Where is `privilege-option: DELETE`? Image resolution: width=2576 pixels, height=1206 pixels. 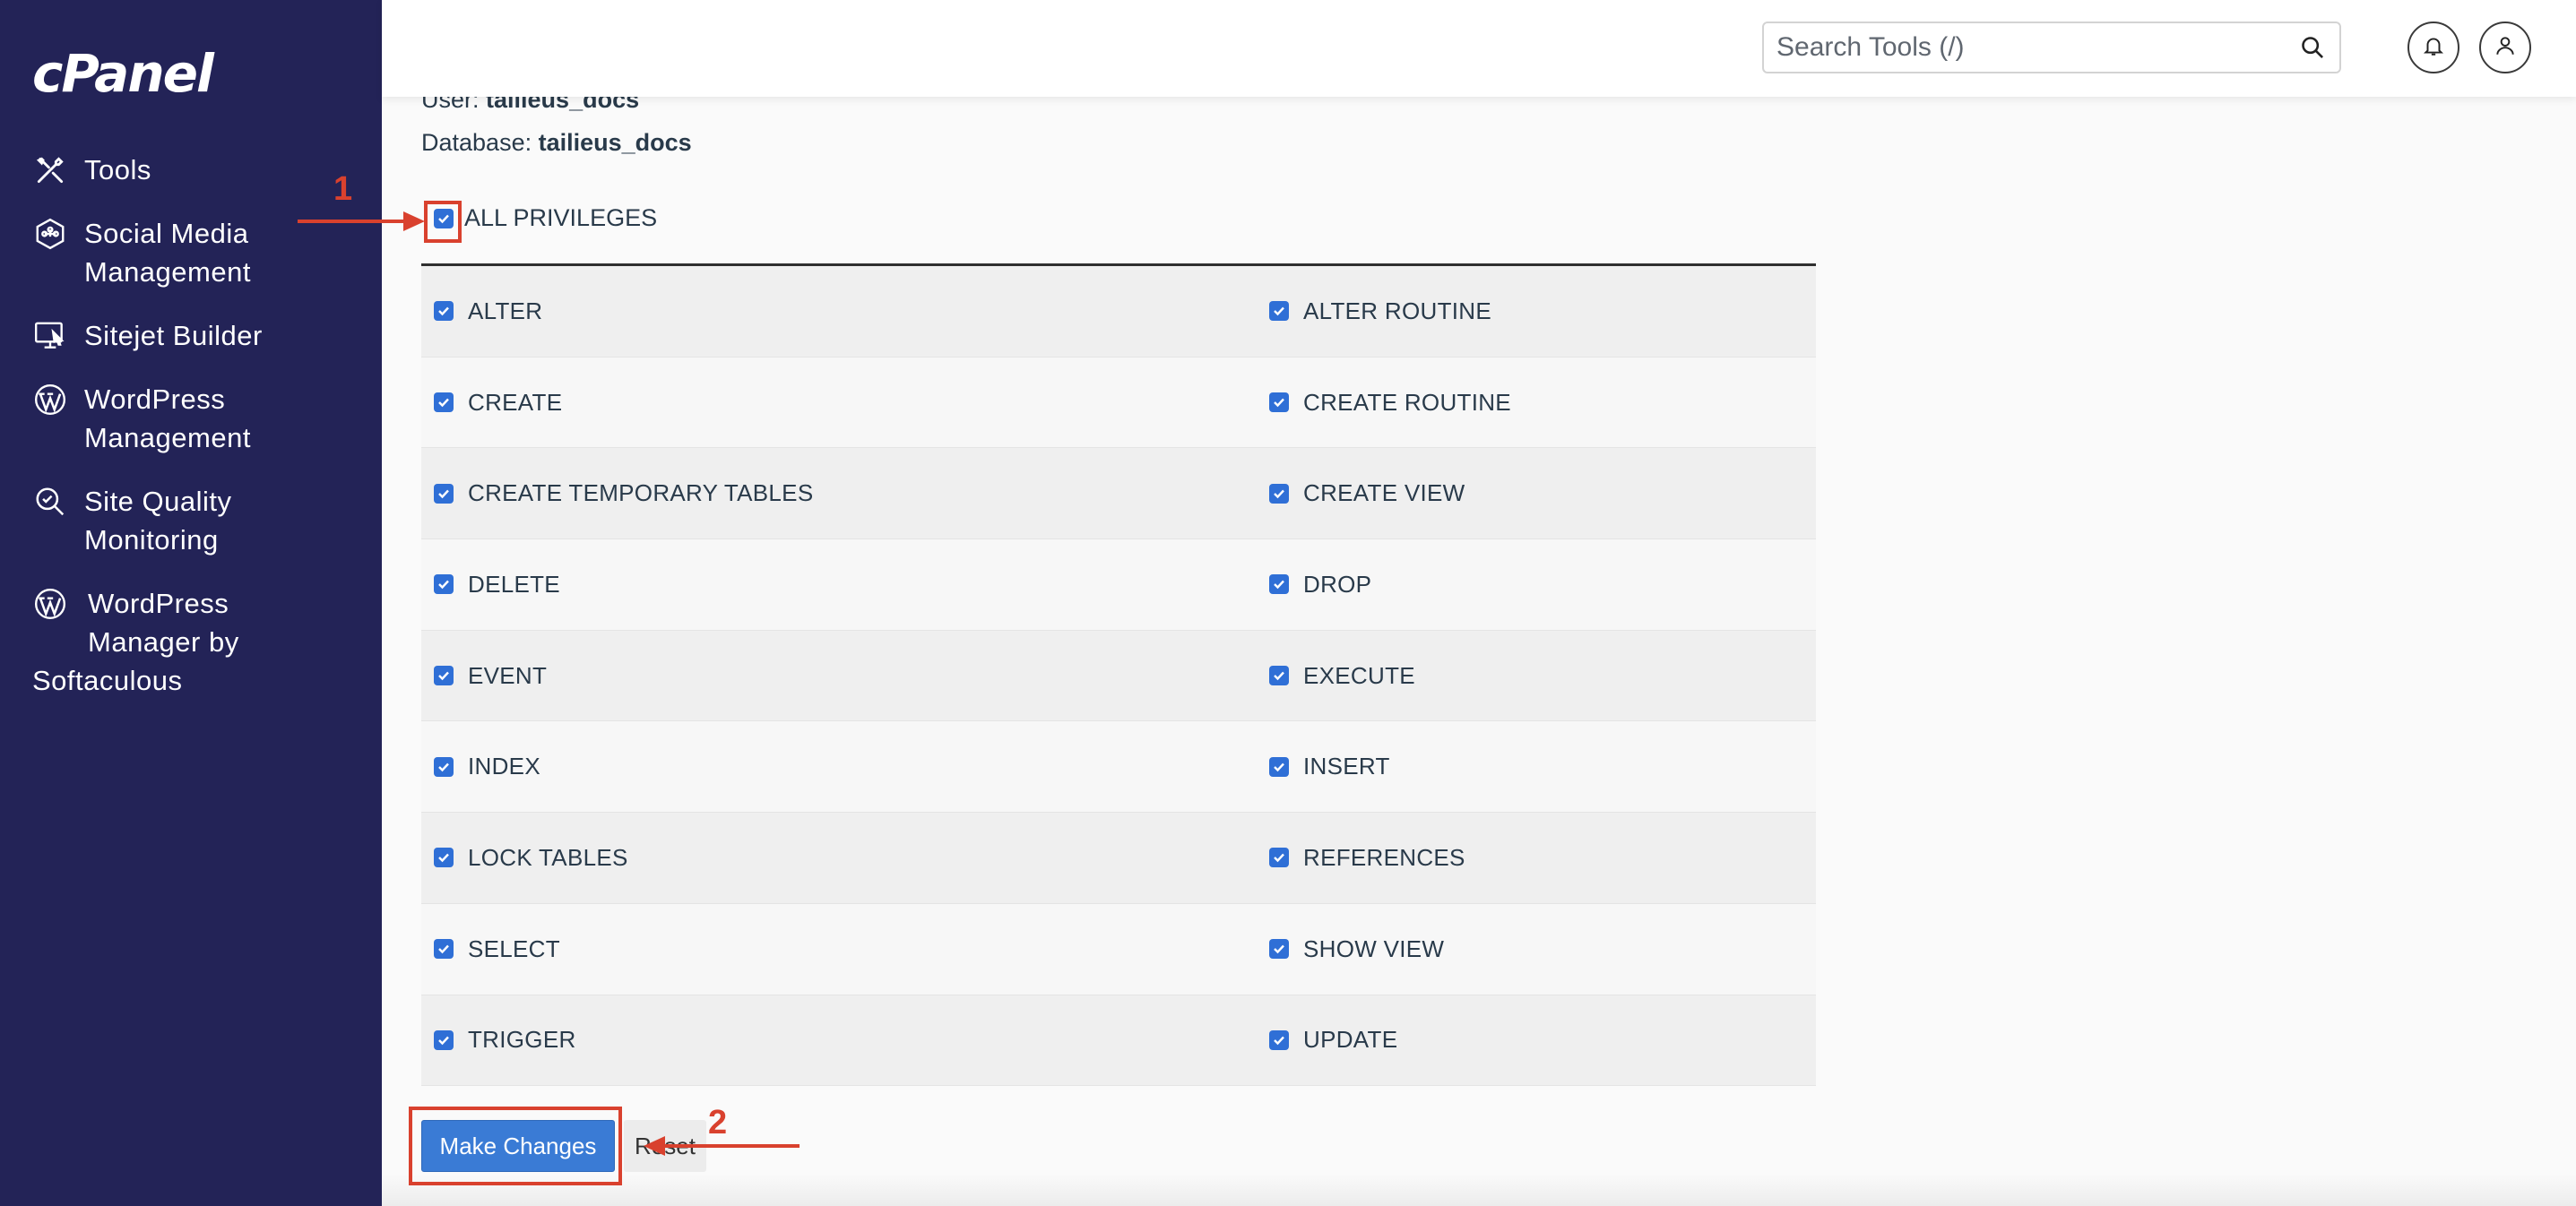
privilege-option: DELETE is located at coordinates (497, 585).